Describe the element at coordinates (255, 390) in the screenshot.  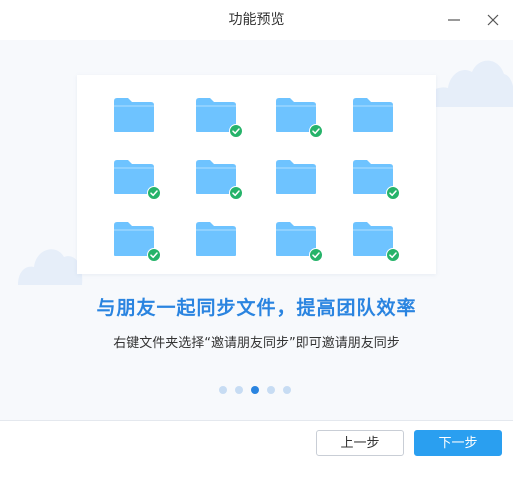
I see `pagination-dot-active` at that location.